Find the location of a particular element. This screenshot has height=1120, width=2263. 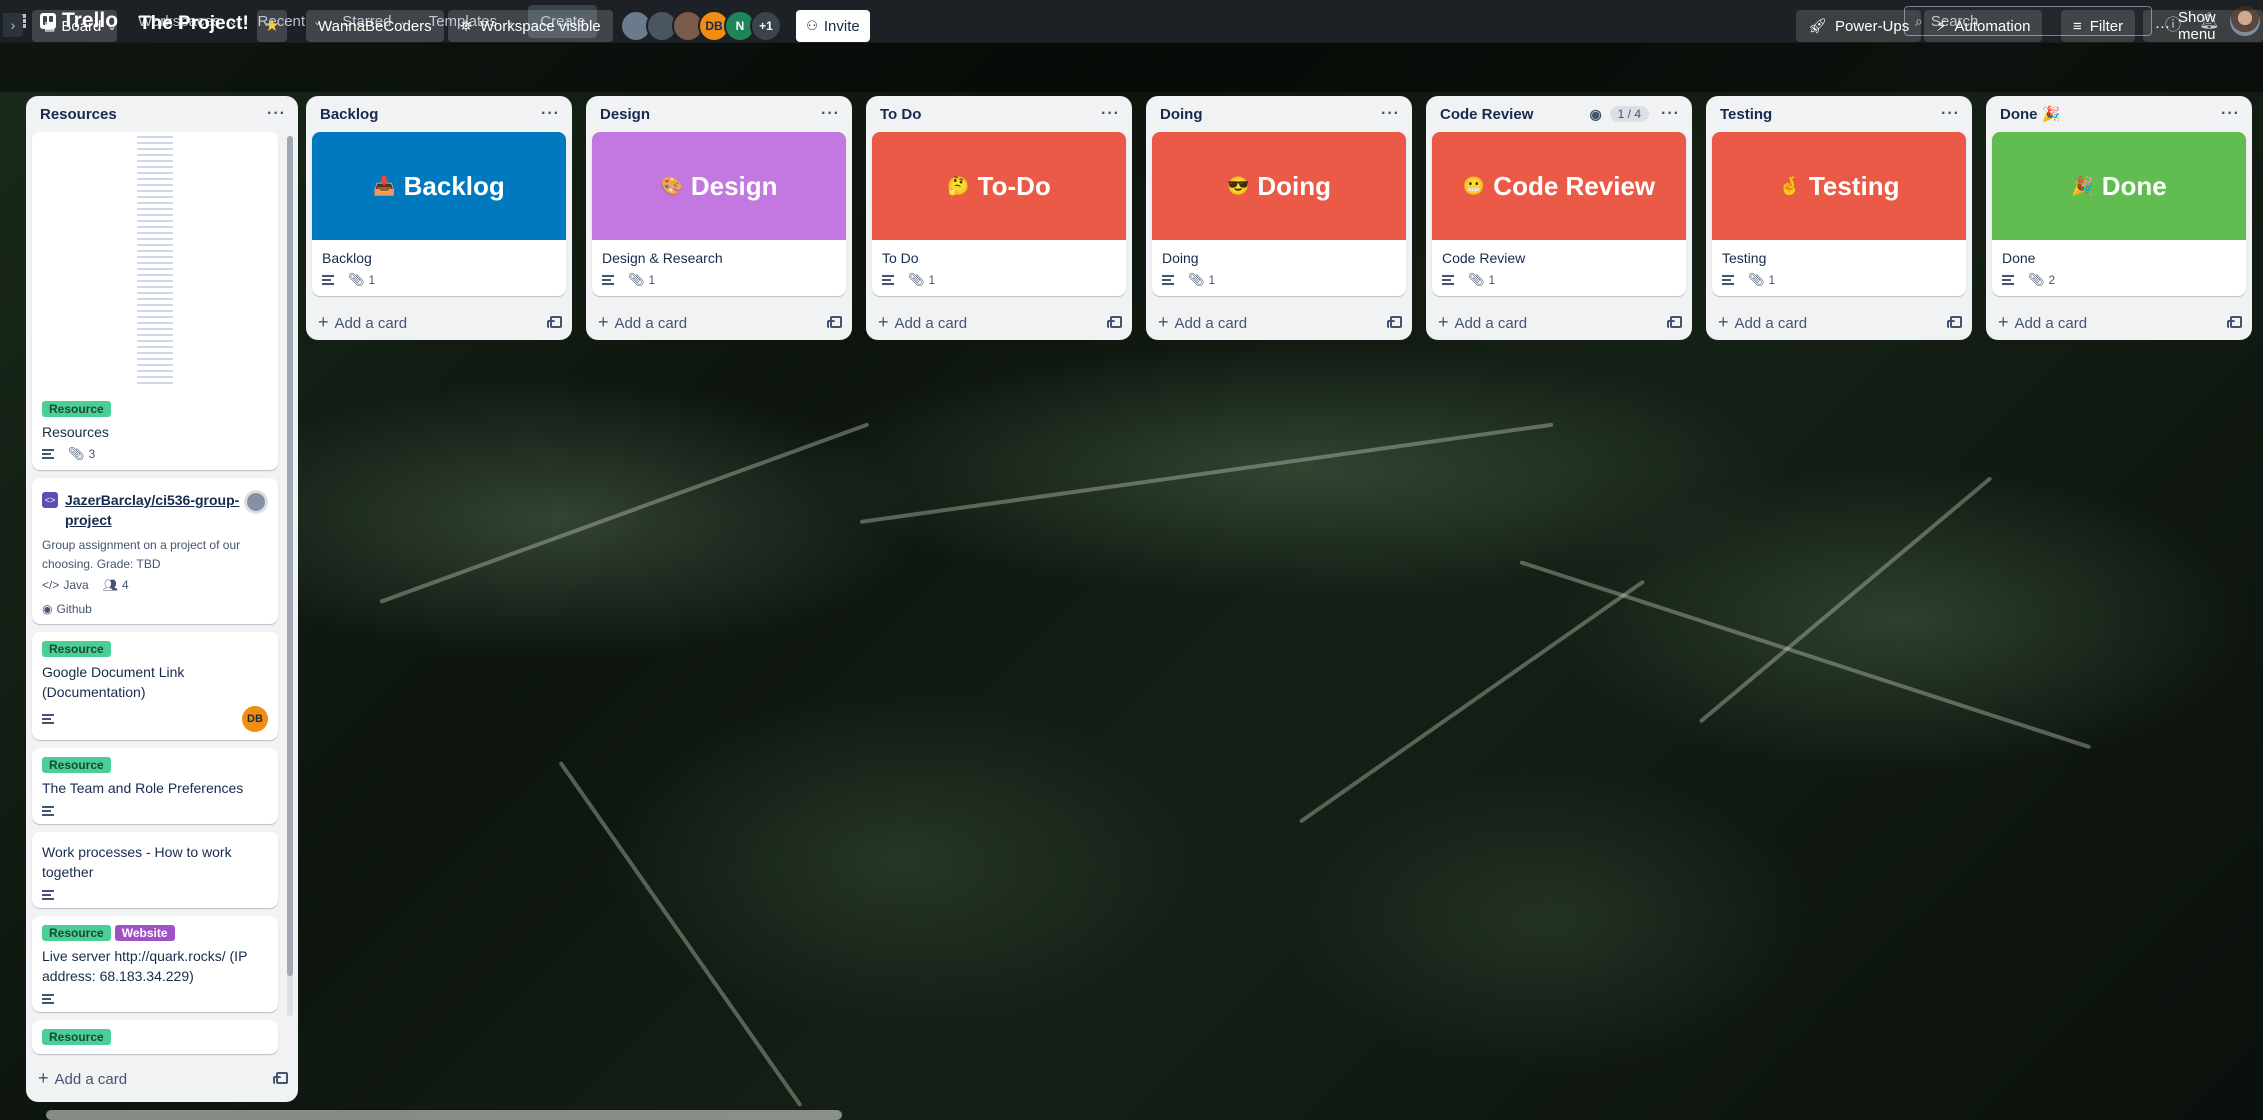

card-team-roles: Resource The Team and Role Preferences is located at coordinates (155, 786).